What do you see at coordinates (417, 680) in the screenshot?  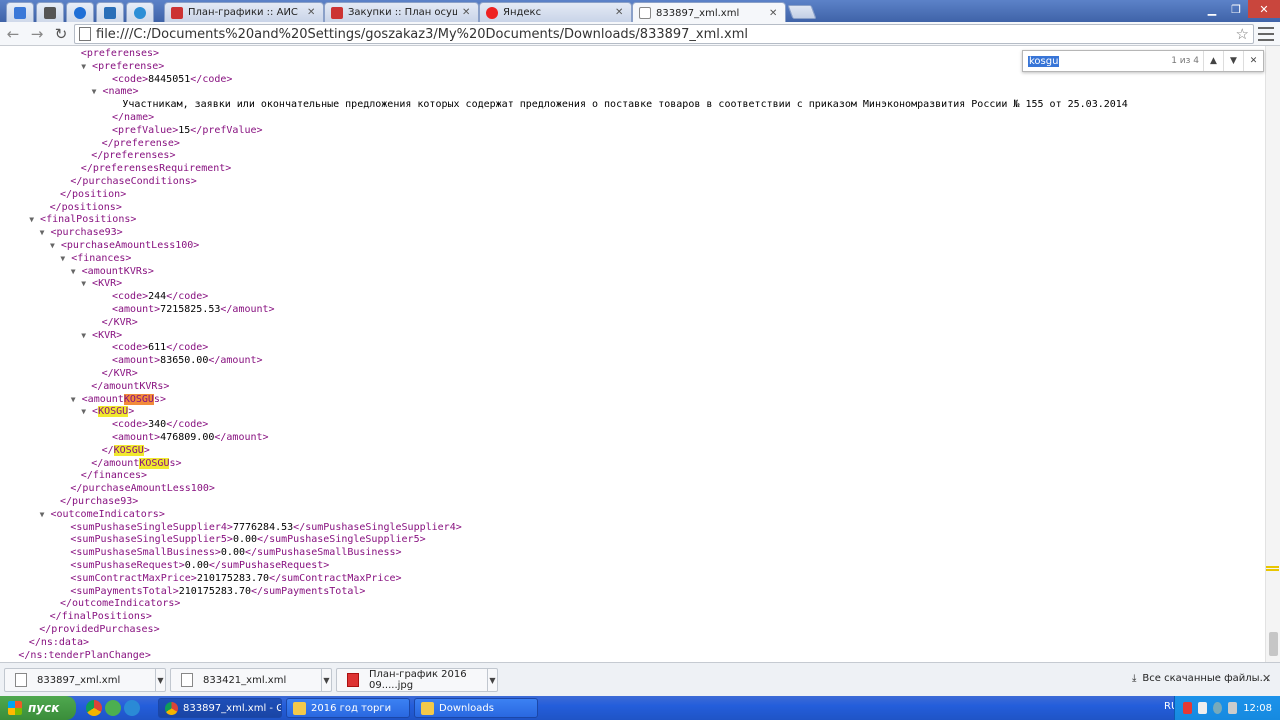 I see `download-item: План-график 2016 09.....jpg ▼` at bounding box center [417, 680].